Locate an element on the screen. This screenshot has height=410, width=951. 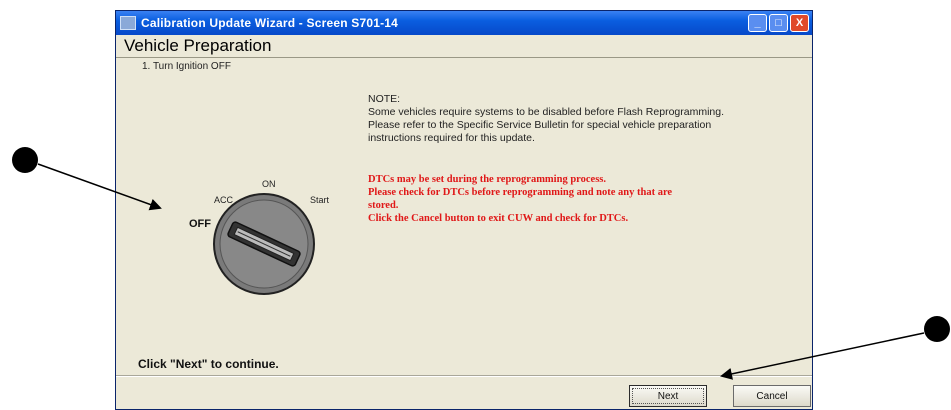
ignition-key-icon is located at coordinates (264, 244).